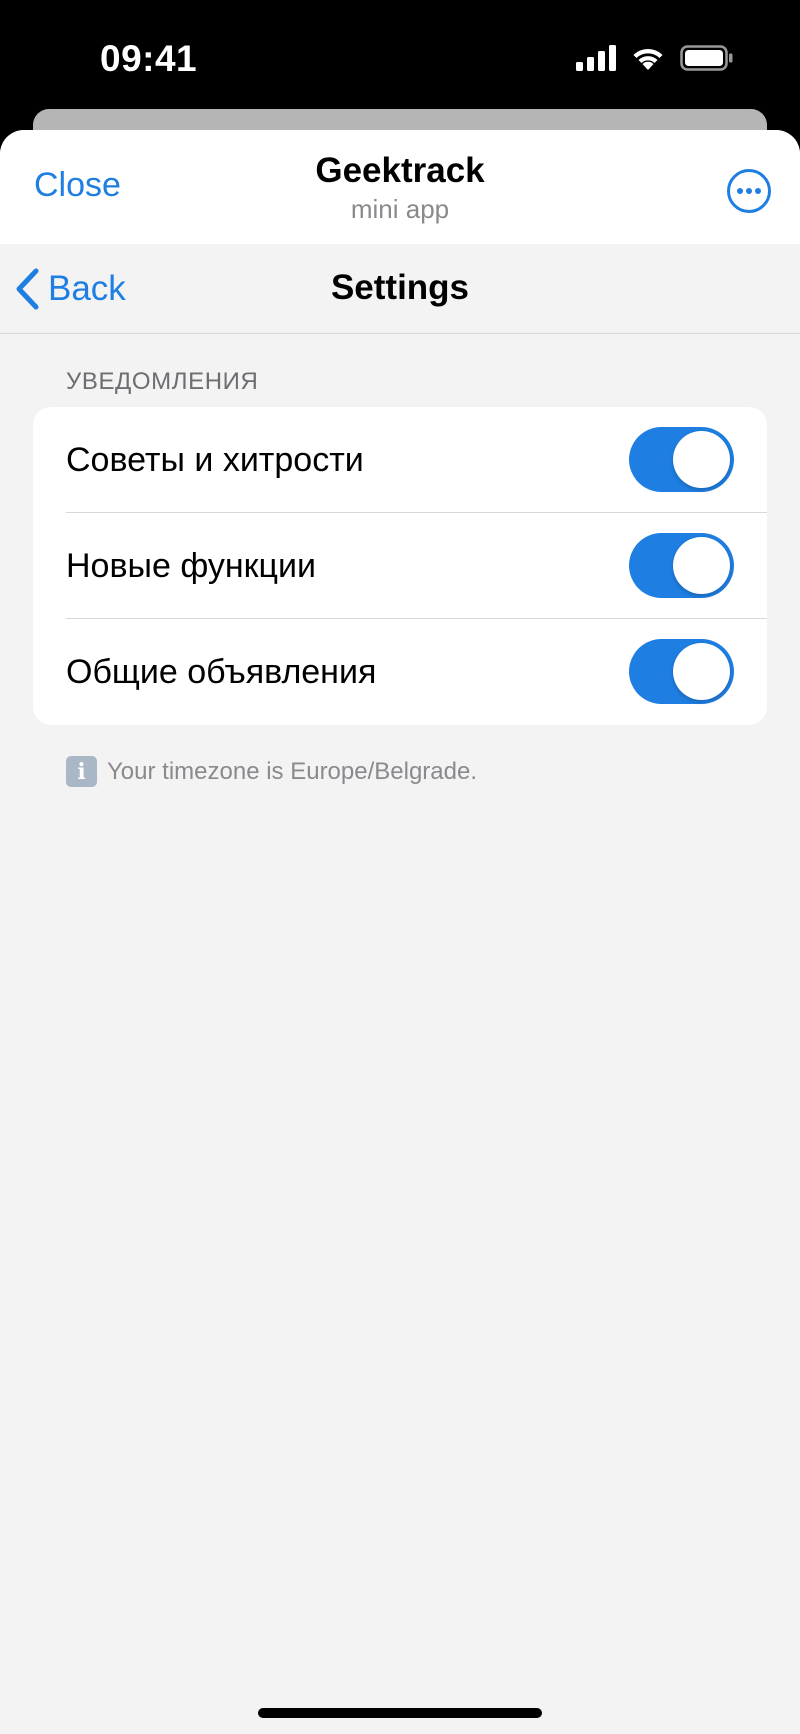  What do you see at coordinates (162, 381) in the screenshot?
I see `notifications-section-header: УВЕДОМЛЕНИЯ` at bounding box center [162, 381].